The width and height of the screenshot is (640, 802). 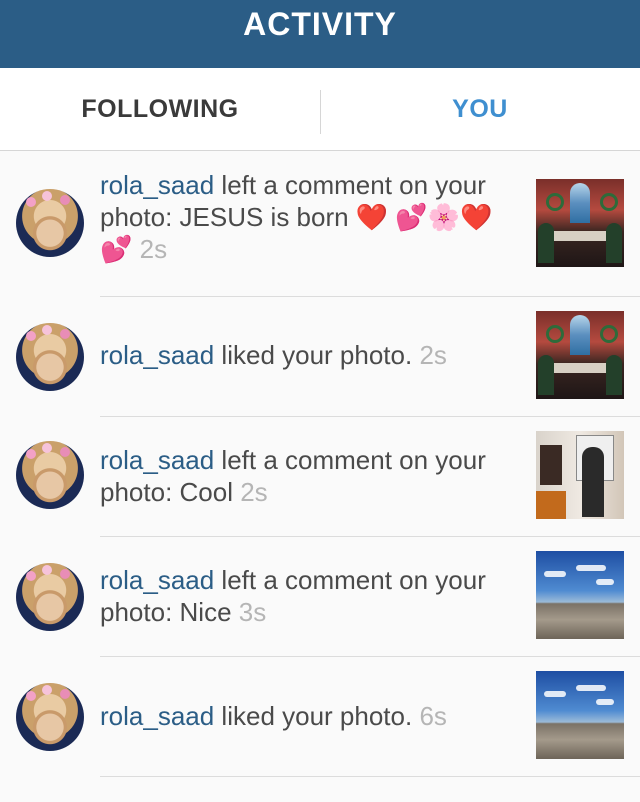 I want to click on activity-text: rola_saad liked your photo. 6s, so click(x=310, y=716).